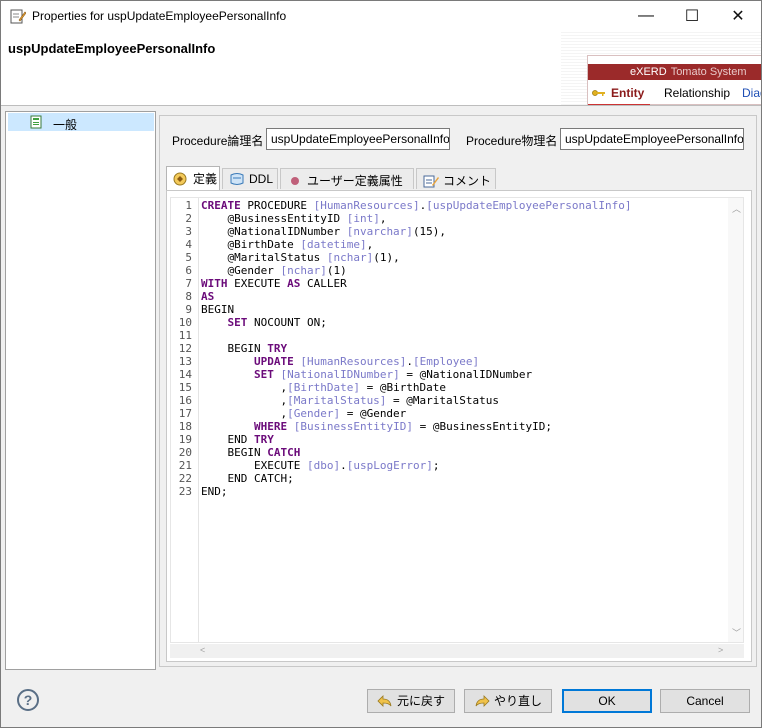 The image size is (762, 728). What do you see at coordinates (188, 283) in the screenshot?
I see `line-number: 7` at bounding box center [188, 283].